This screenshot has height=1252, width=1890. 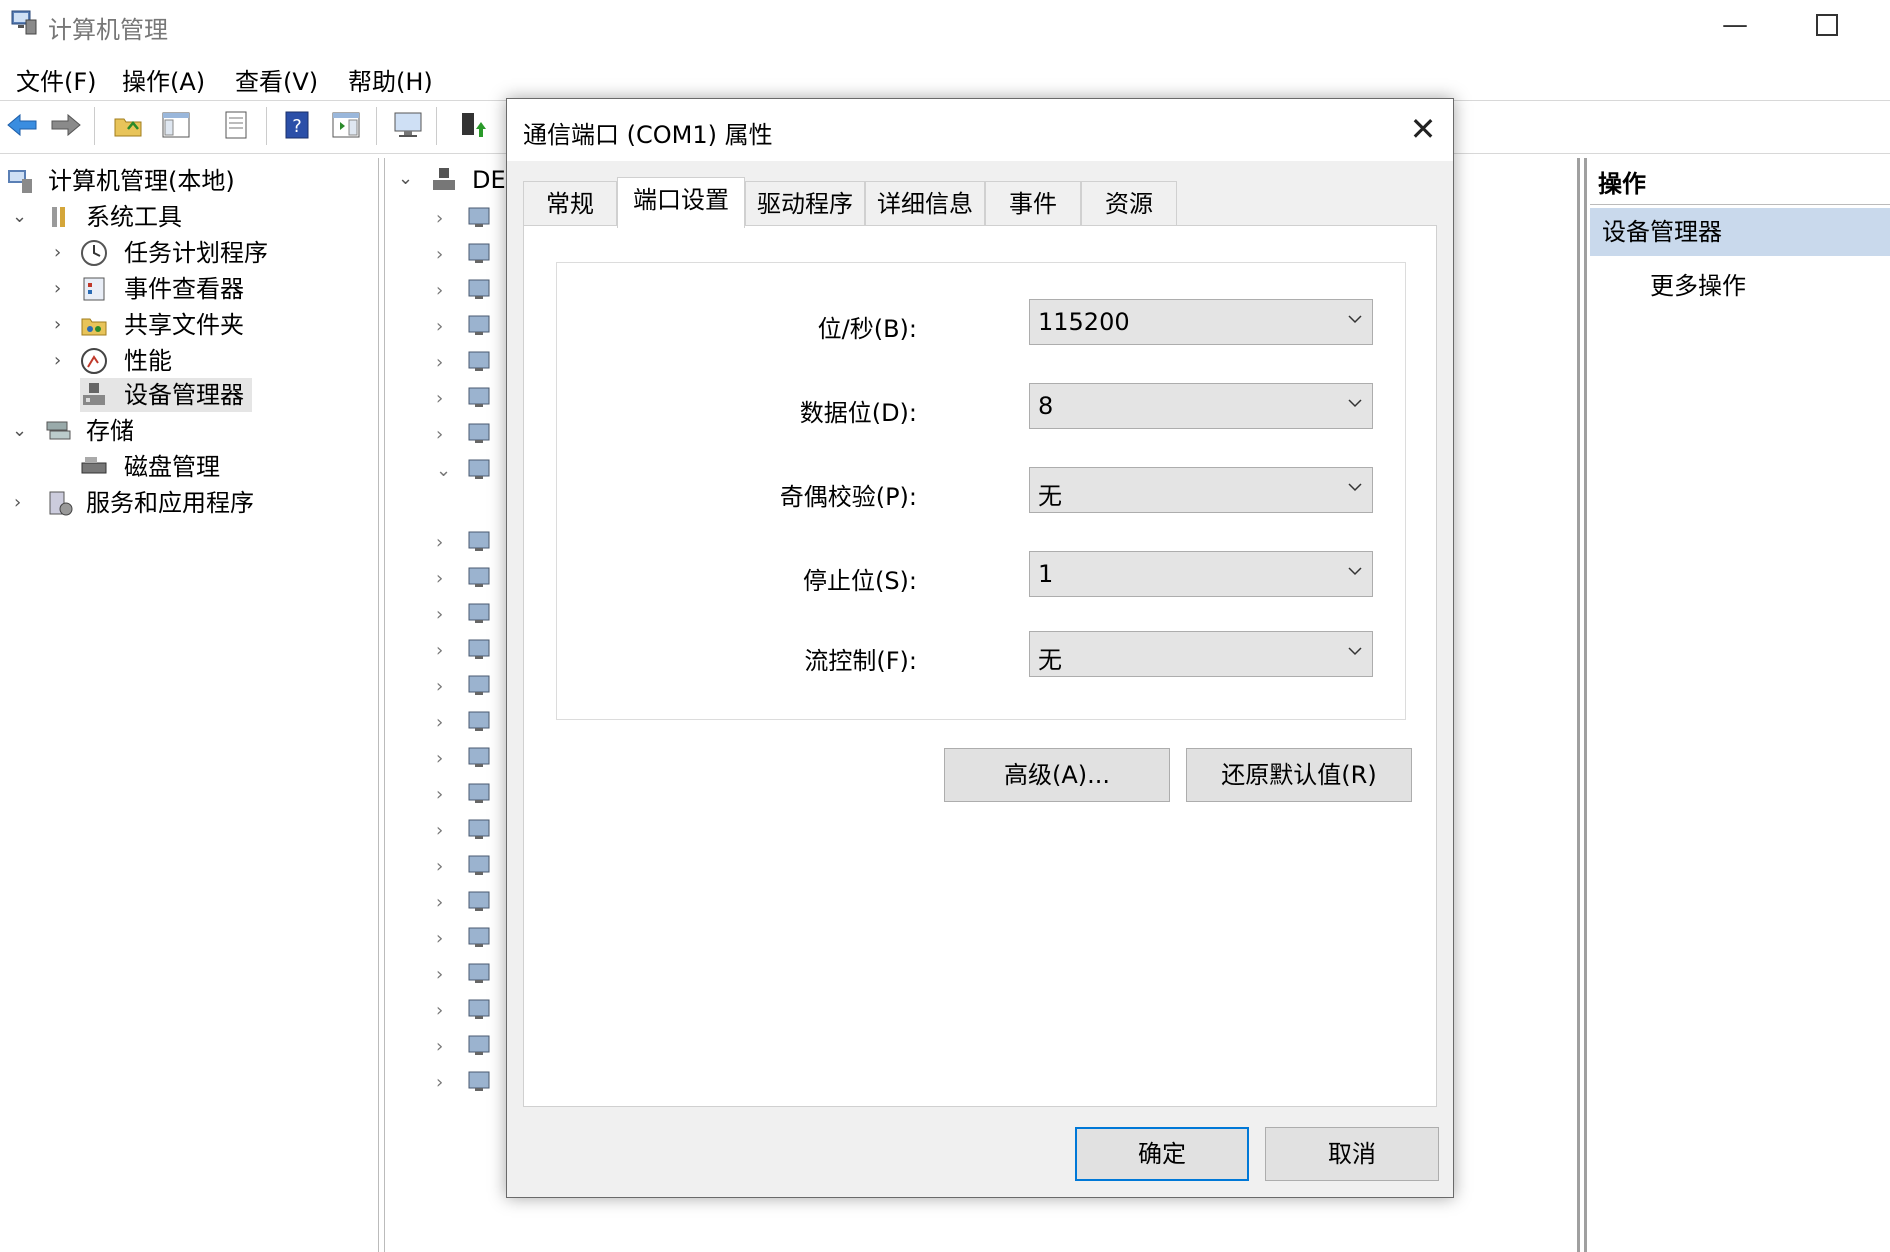 What do you see at coordinates (236, 125) in the screenshot?
I see `properties-icon` at bounding box center [236, 125].